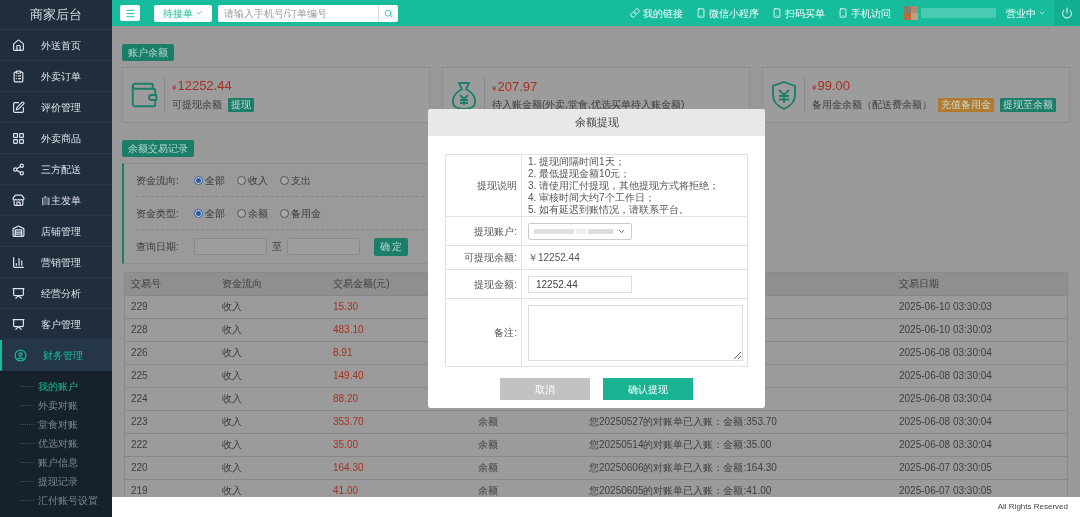 Image resolution: width=1080 pixels, height=517 pixels. Describe the element at coordinates (635, 13) in the screenshot. I see `link-icon` at that location.